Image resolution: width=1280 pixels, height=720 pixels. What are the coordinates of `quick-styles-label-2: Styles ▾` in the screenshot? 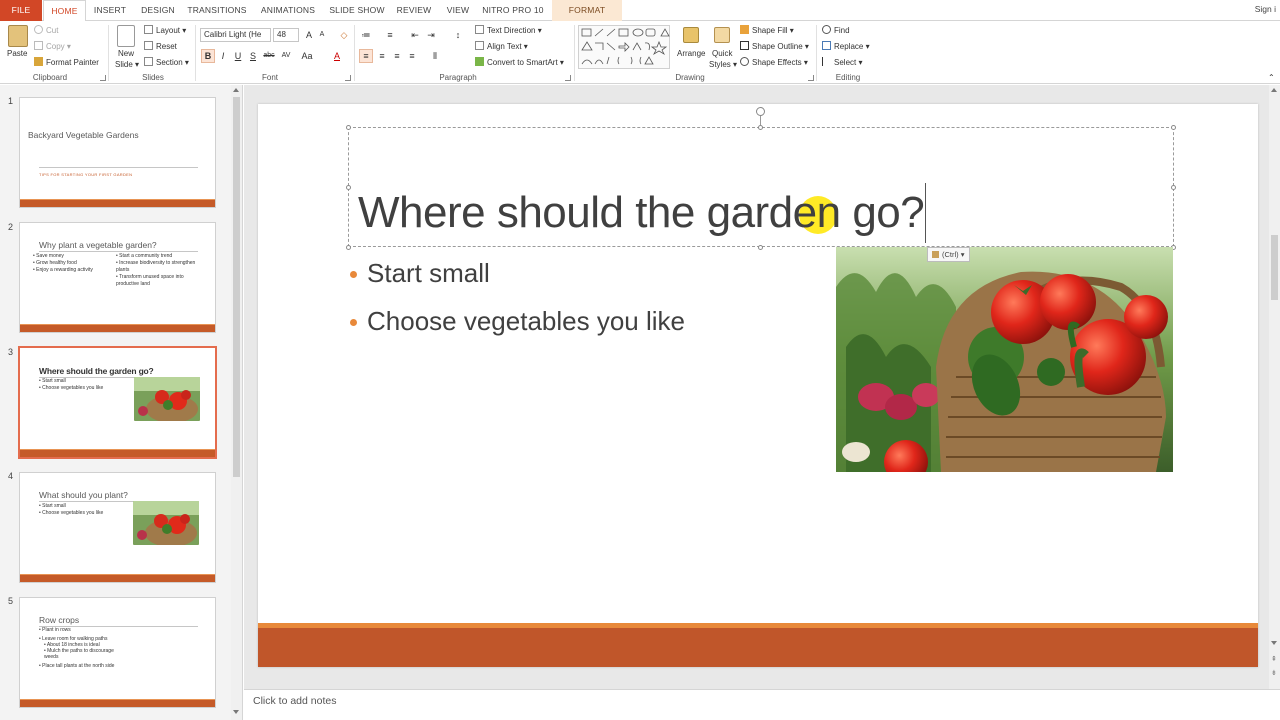 It's located at (723, 64).